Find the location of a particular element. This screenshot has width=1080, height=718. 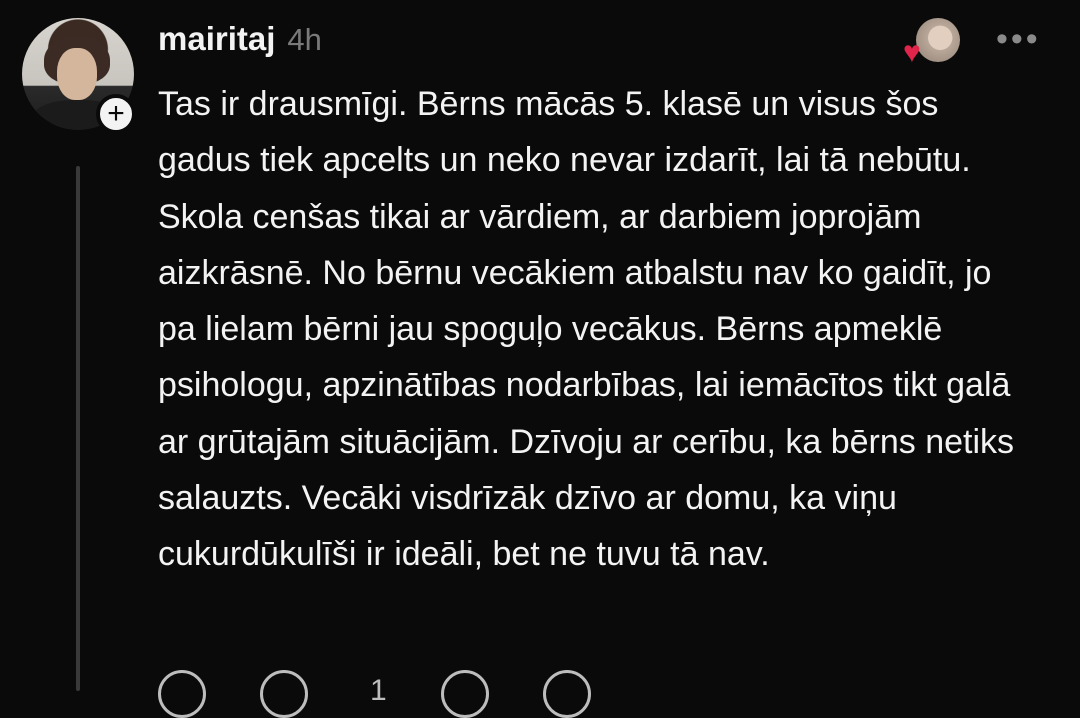

follow-button: + is located at coordinates (116, 114).